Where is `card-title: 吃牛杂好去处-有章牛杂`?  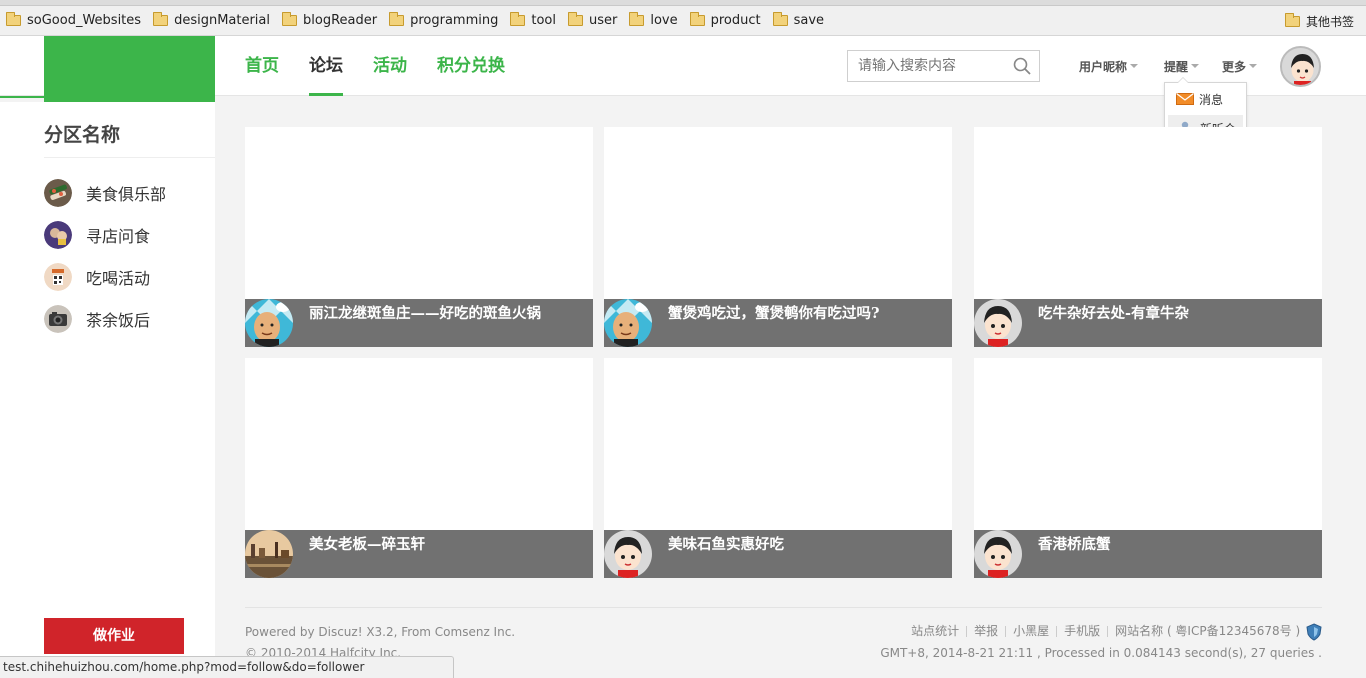
card-title: 吃牛杂好去处-有章牛杂 is located at coordinates (1114, 313).